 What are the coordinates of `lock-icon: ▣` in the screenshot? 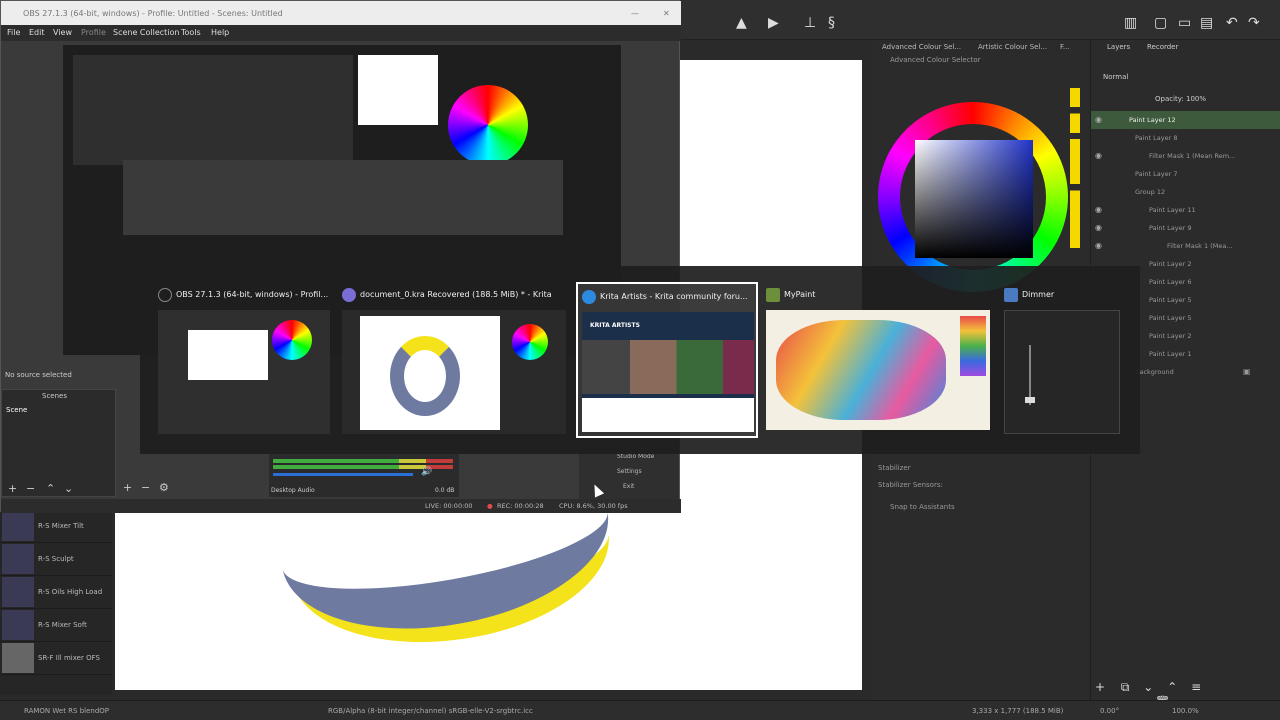 It's located at (1247, 371).